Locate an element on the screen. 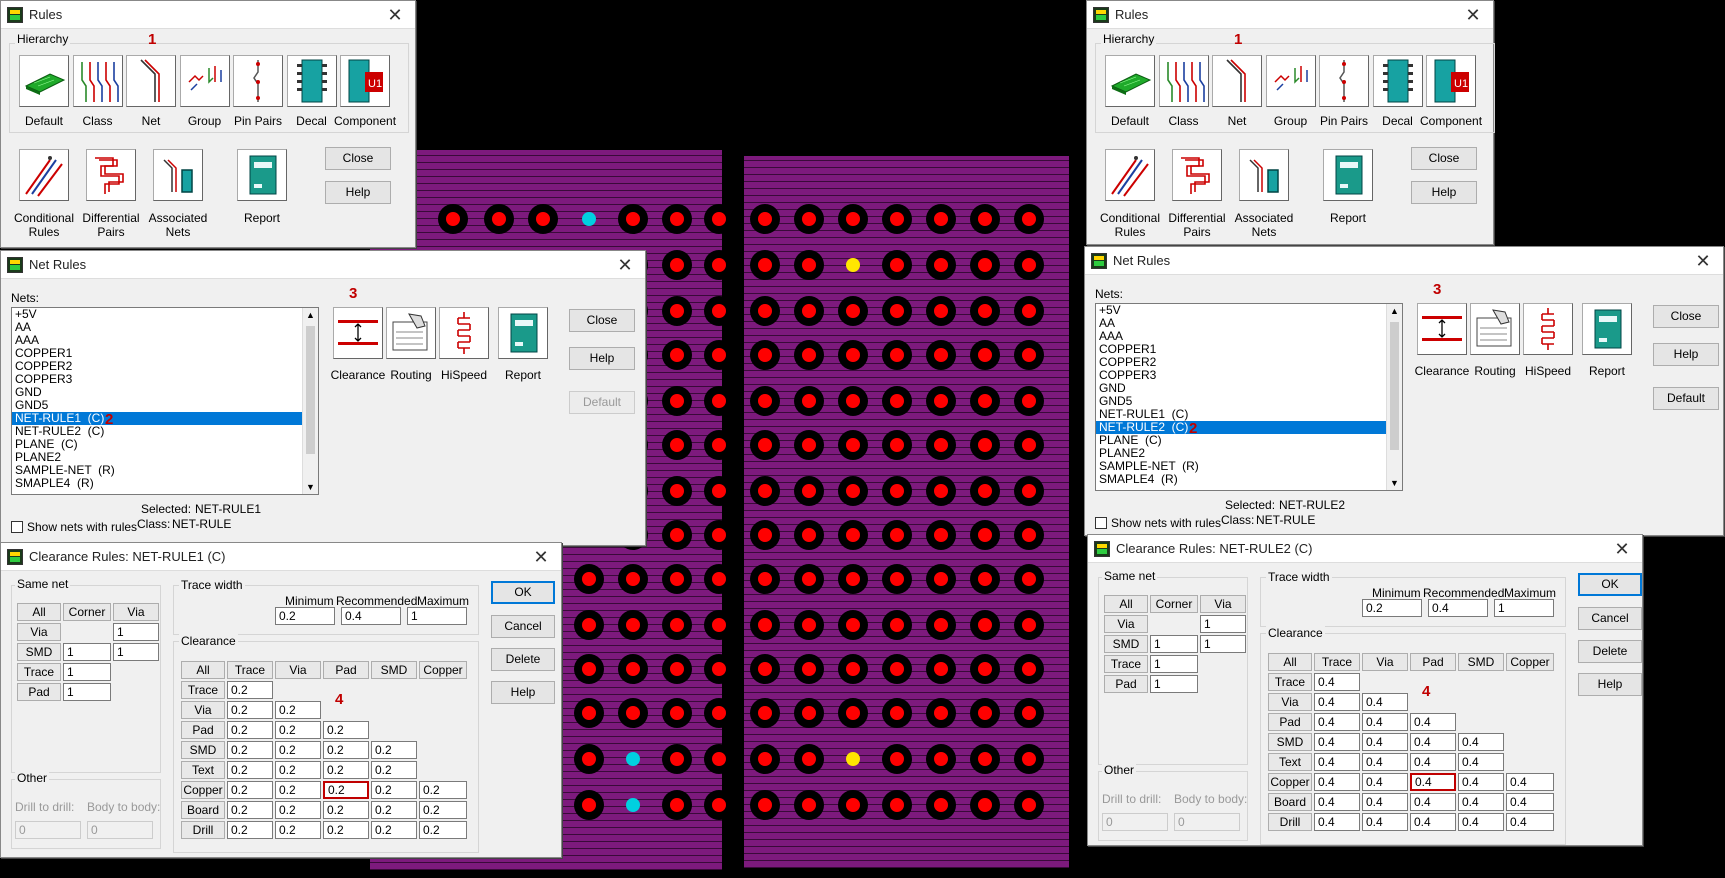 The height and width of the screenshot is (878, 1725). pad-row-button: Pad is located at coordinates (1126, 684).